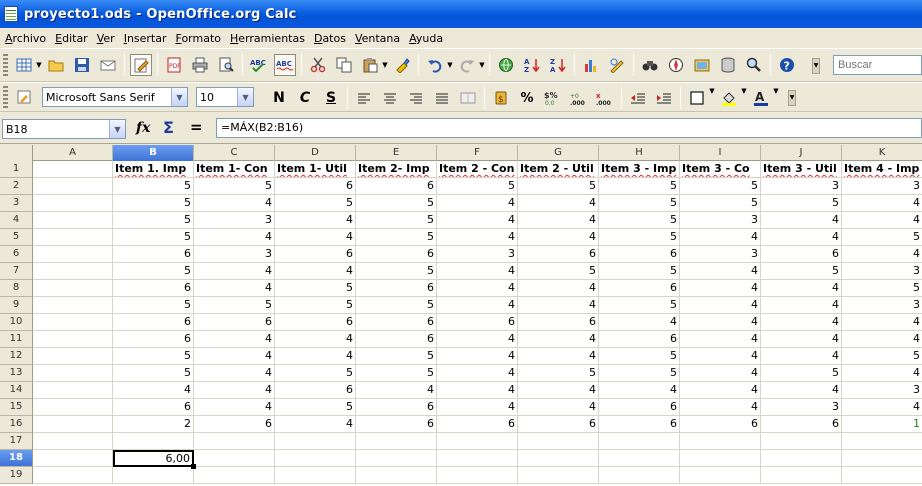 The image size is (922, 486). I want to click on italic-button: C, so click(305, 98).